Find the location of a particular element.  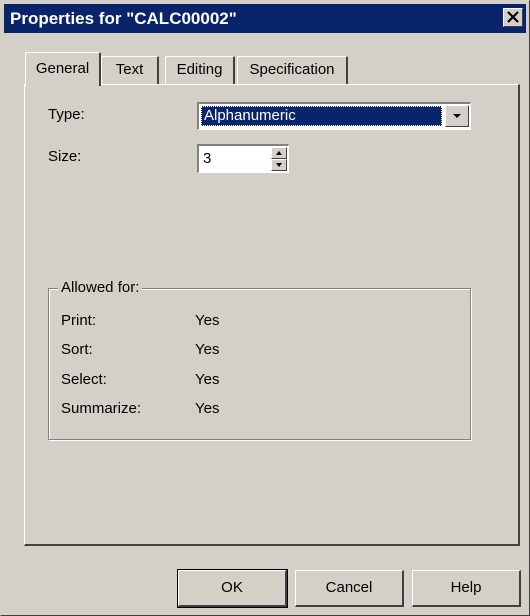

size-spinner: 3 is located at coordinates (243, 158).